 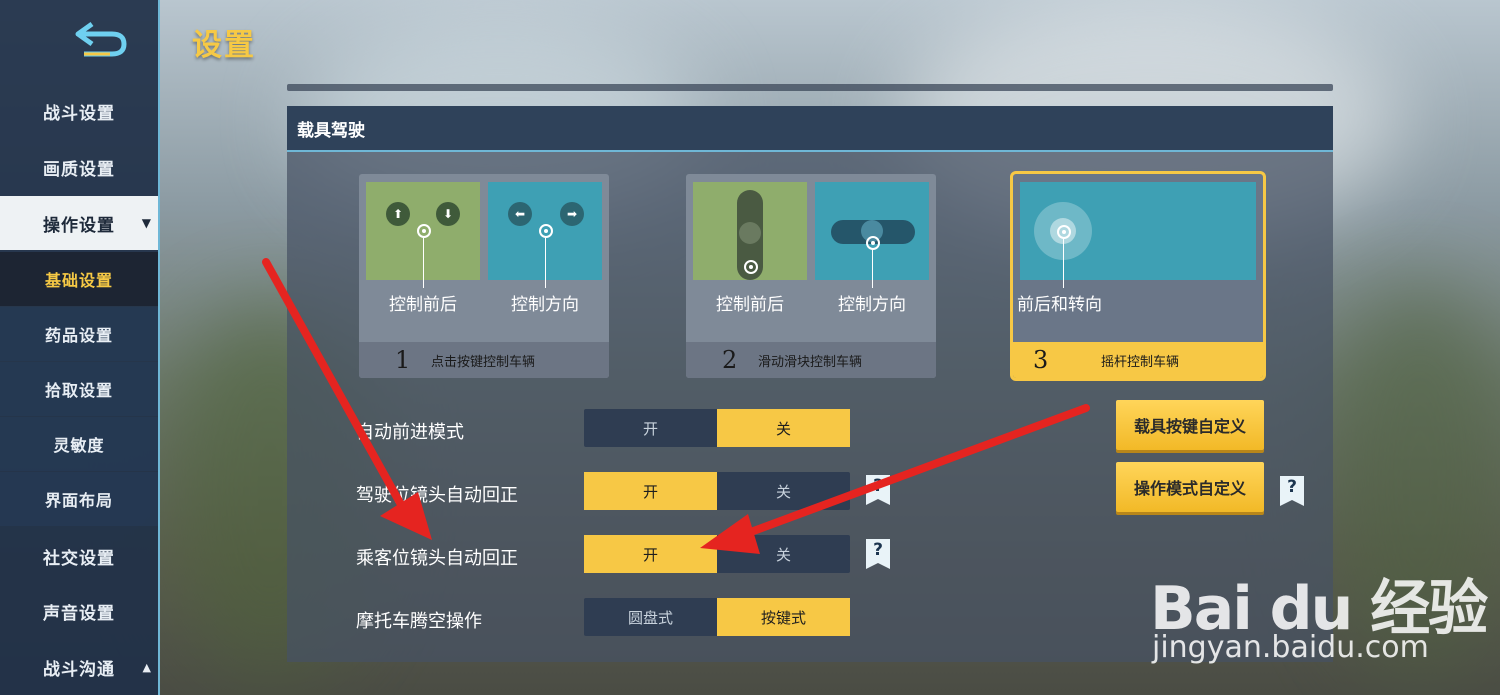 What do you see at coordinates (147, 667) in the screenshot?
I see `caret-up-icon: ▲` at bounding box center [147, 667].